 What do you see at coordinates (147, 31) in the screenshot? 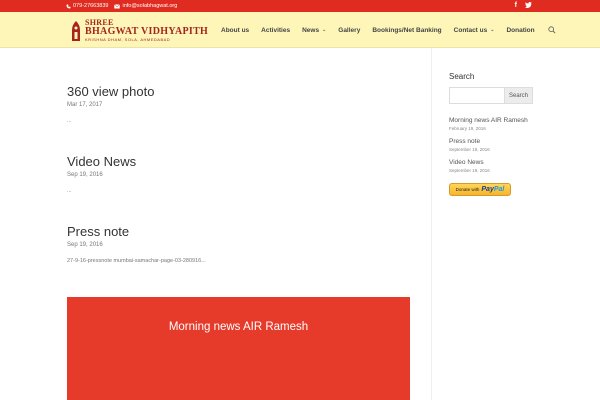
I see `logo-line-2: BHAGWAT VIDHYAPITH` at bounding box center [147, 31].